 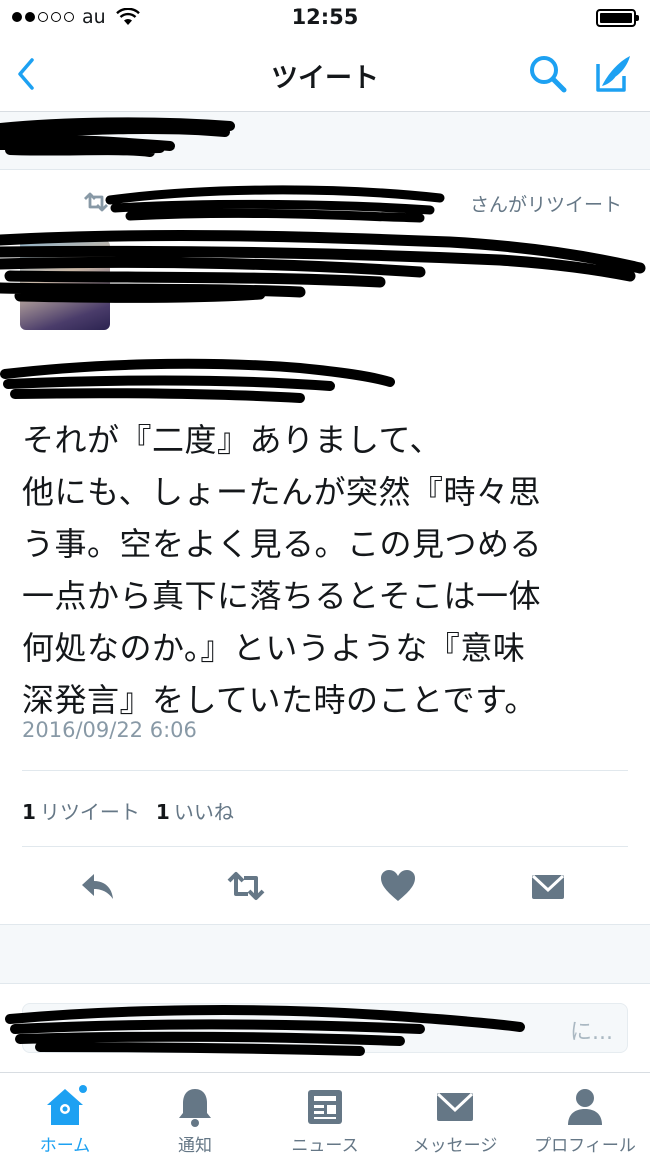 I want to click on tab-label: プロフィール, so click(x=585, y=1146).